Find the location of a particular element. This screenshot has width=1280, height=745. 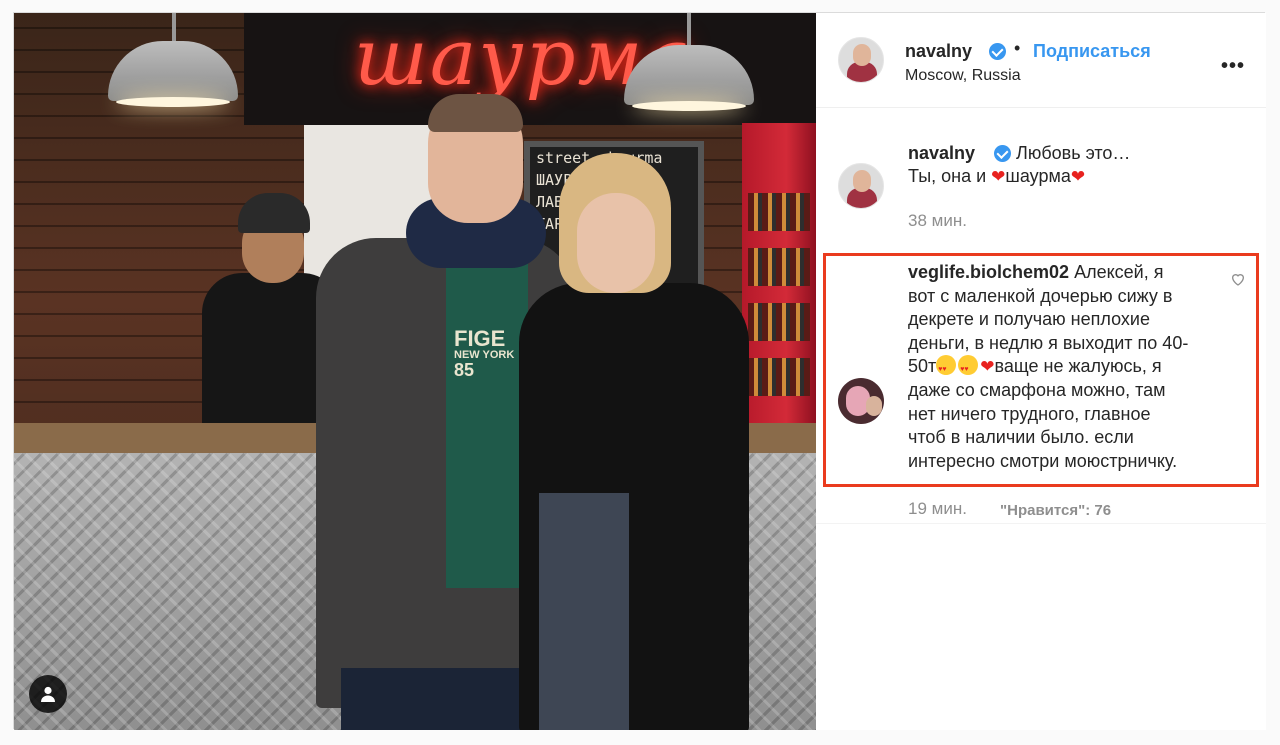

comment-line: декрете и получаю неплохие is located at coordinates (1029, 319).